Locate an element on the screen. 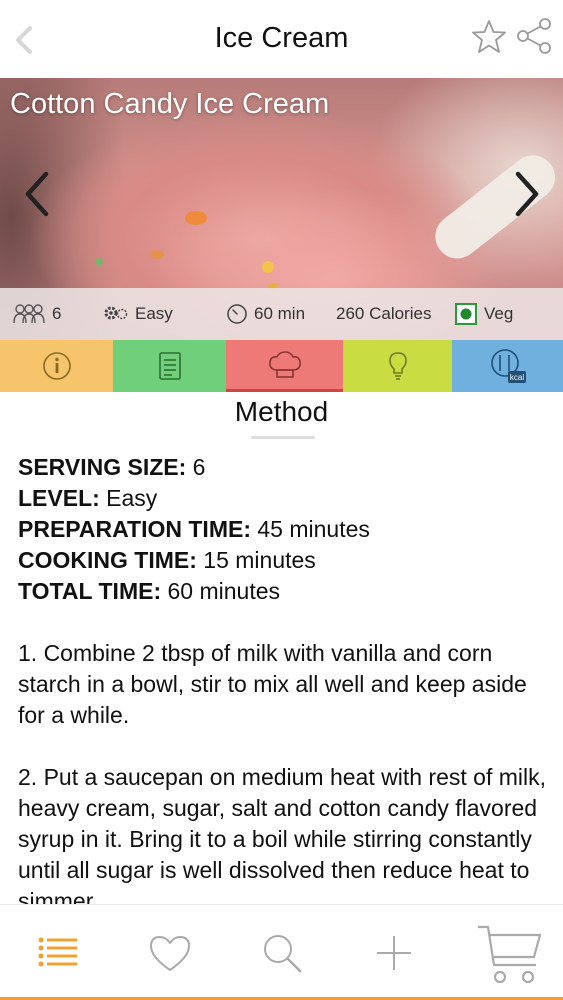 The height and width of the screenshot is (1000, 563). detail-value: 15 minutes is located at coordinates (256, 560).